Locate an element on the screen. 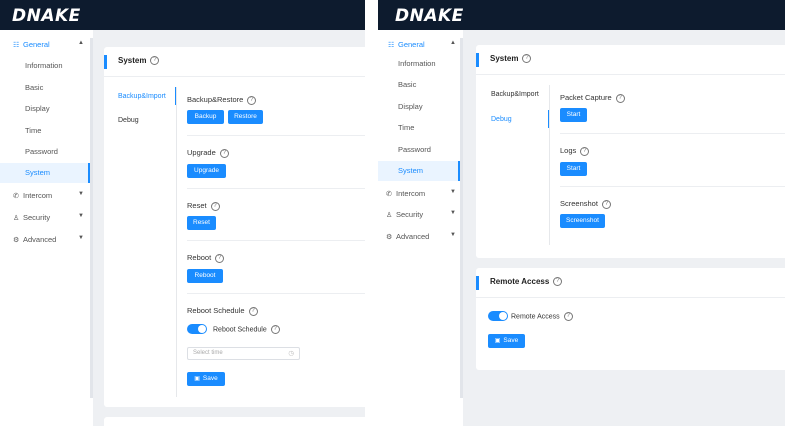 The image size is (785, 426). reset-title: Reset is located at coordinates (197, 205).